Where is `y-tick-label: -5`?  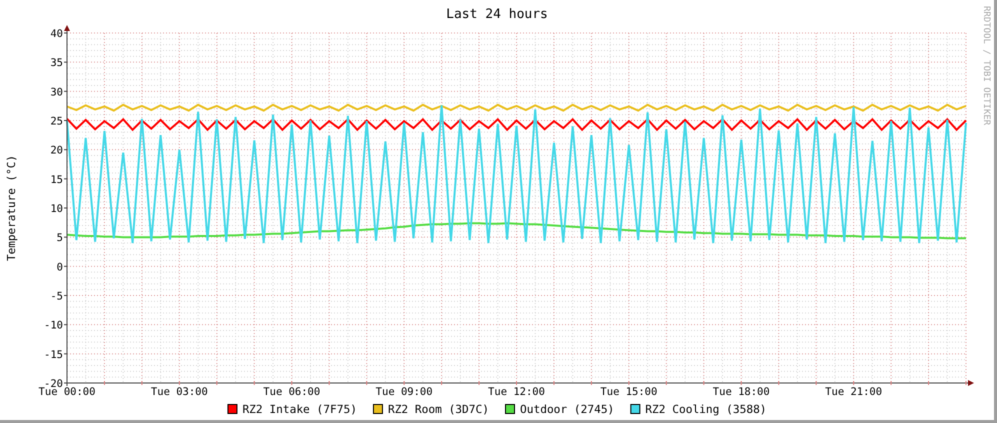 y-tick-label: -5 is located at coordinates (56, 296).